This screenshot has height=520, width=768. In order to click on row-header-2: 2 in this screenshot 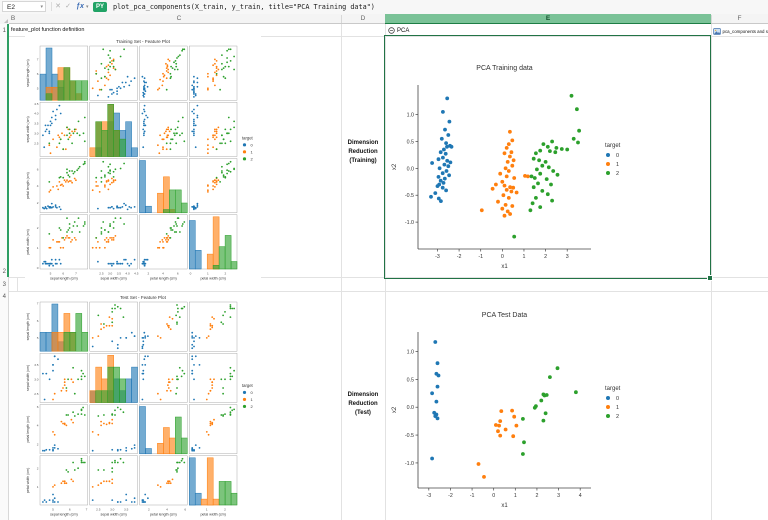, I will do `click(4, 272)`.